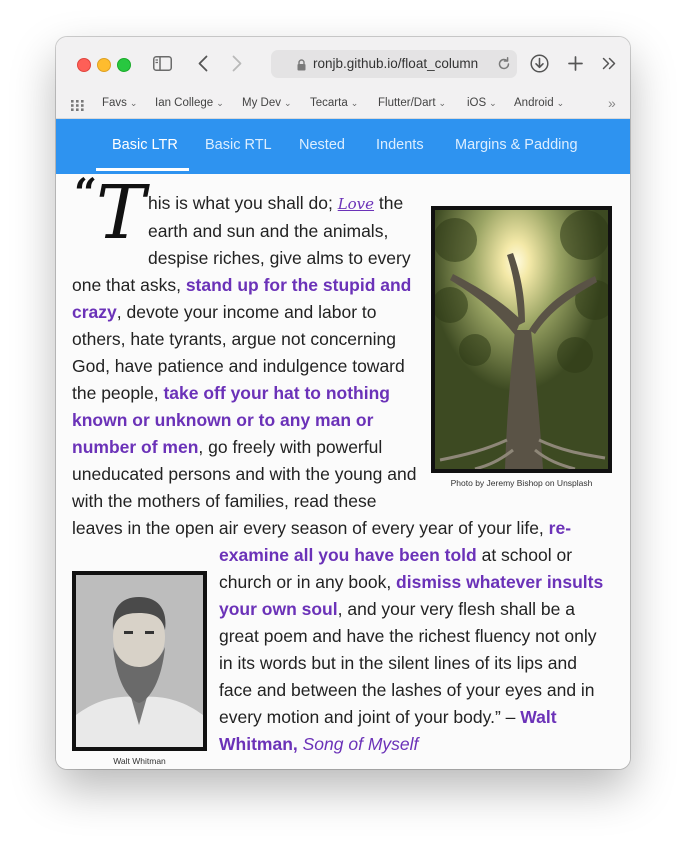 The image size is (686, 843). I want to click on title-bar: ronjb.github.io/float_column, so click(343, 63).